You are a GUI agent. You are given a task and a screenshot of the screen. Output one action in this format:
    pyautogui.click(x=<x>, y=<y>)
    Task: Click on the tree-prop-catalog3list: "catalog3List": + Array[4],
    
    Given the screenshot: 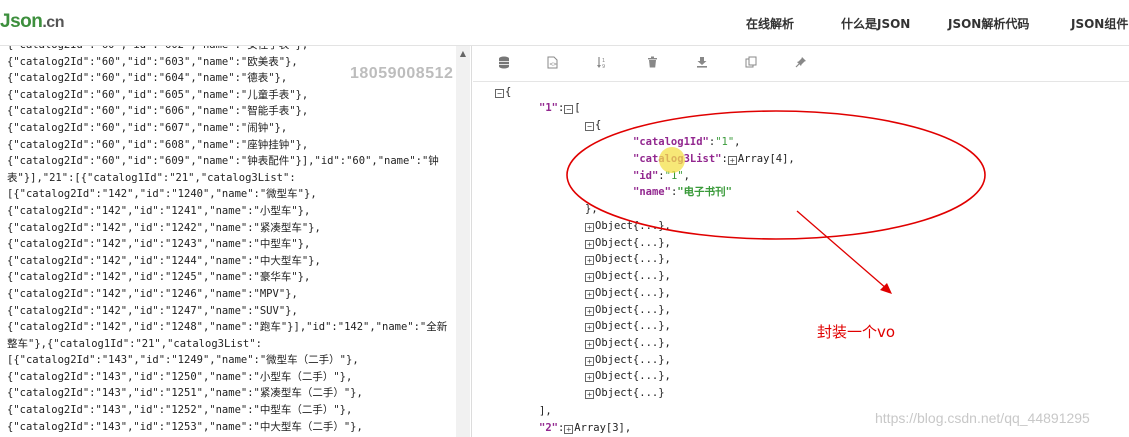 What is the action you would take?
    pyautogui.click(x=714, y=159)
    